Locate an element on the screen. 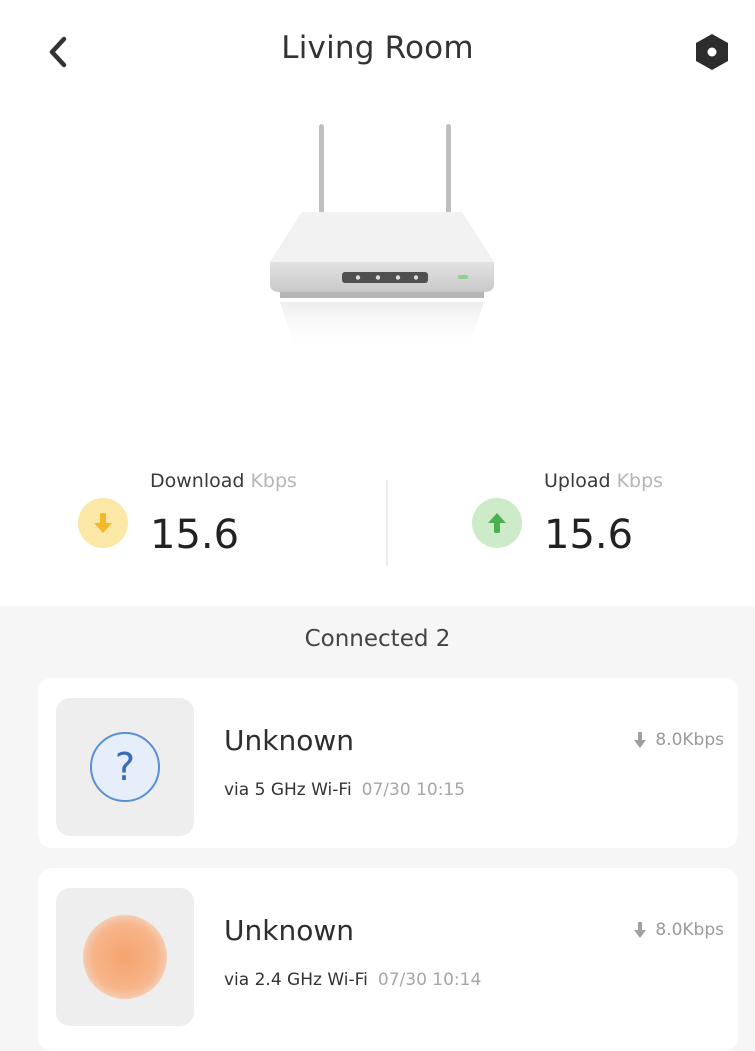 The width and height of the screenshot is (755, 1051). upload-label: Upload is located at coordinates (577, 481).